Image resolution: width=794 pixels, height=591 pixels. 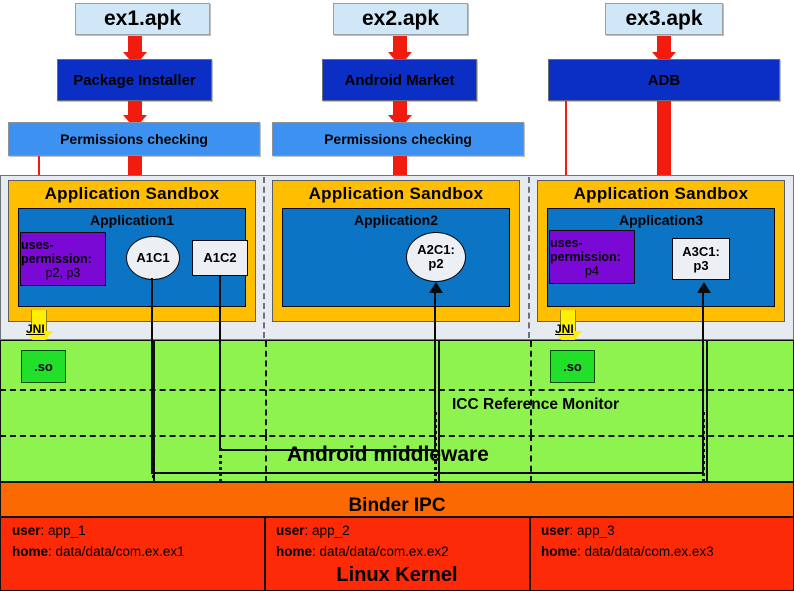 I want to click on application-title-2: Application2, so click(x=395, y=220).